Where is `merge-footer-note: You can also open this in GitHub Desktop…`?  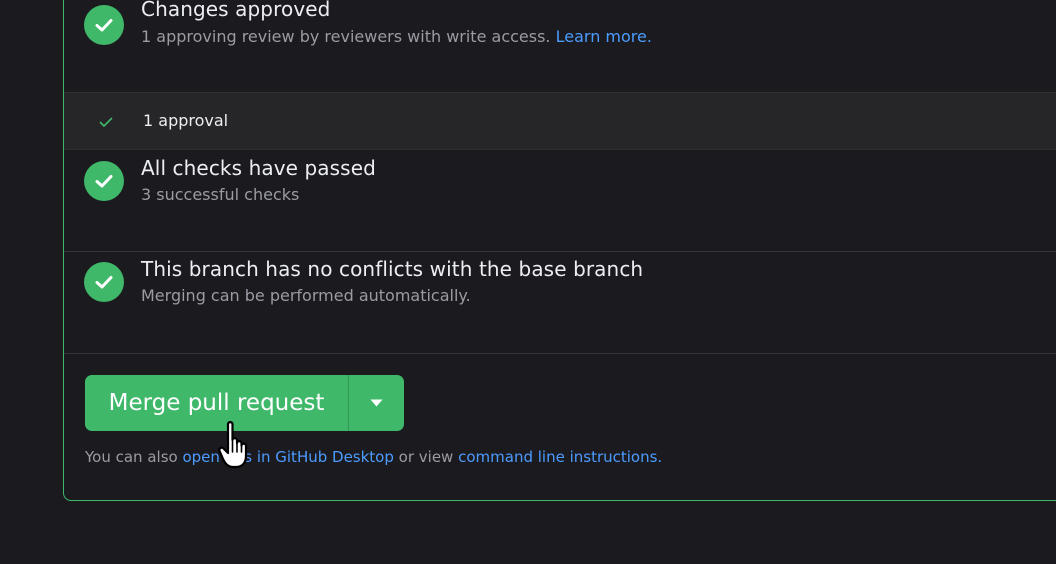
merge-footer-note: You can also open this in GitHub Desktop… is located at coordinates (373, 457).